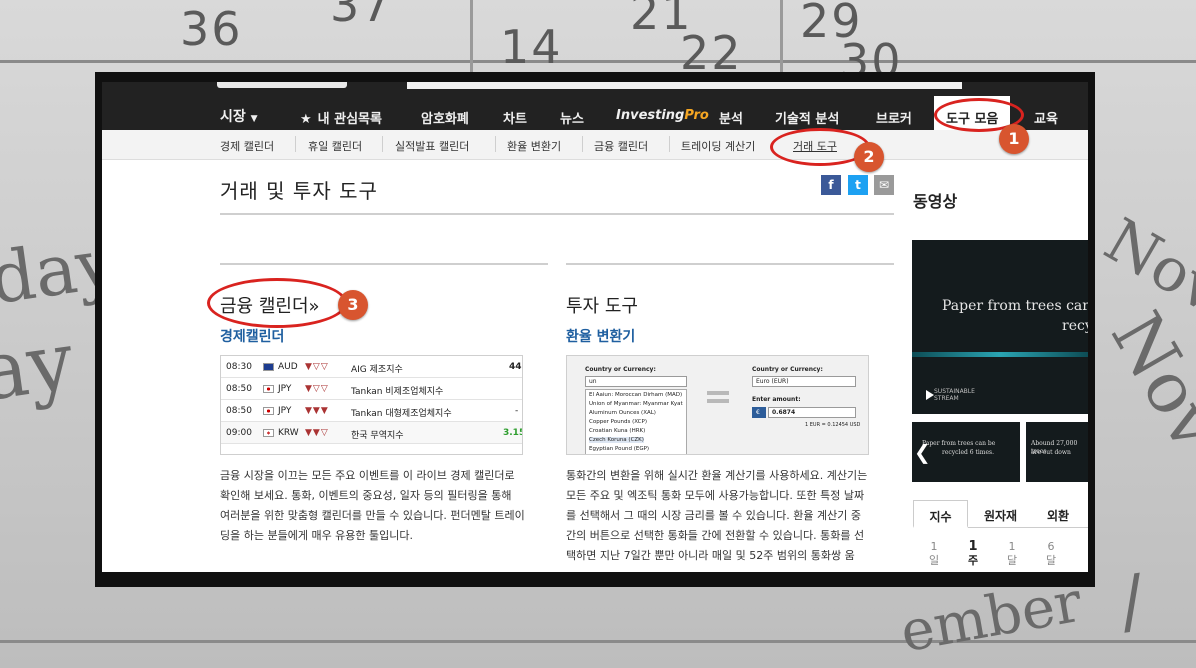 The image size is (1196, 668). Describe the element at coordinates (572, 117) in the screenshot. I see `nav-item-news: 뉴스` at that location.